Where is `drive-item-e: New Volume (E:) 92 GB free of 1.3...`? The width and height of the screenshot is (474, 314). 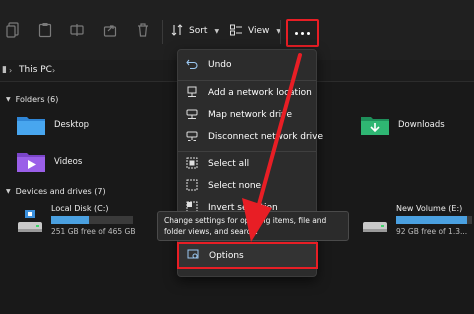 drive-item-e: New Volume (E:) 92 GB free of 1.3... is located at coordinates (418, 224).